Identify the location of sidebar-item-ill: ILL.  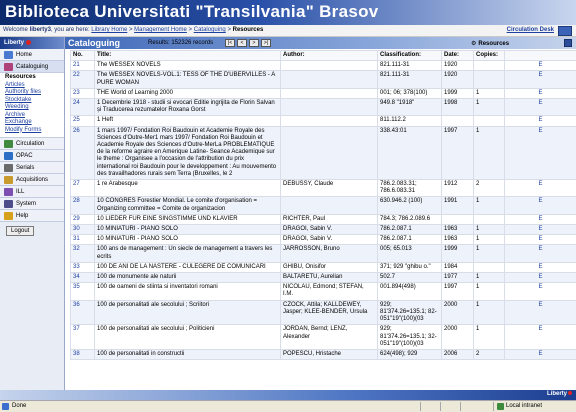
(32, 192).